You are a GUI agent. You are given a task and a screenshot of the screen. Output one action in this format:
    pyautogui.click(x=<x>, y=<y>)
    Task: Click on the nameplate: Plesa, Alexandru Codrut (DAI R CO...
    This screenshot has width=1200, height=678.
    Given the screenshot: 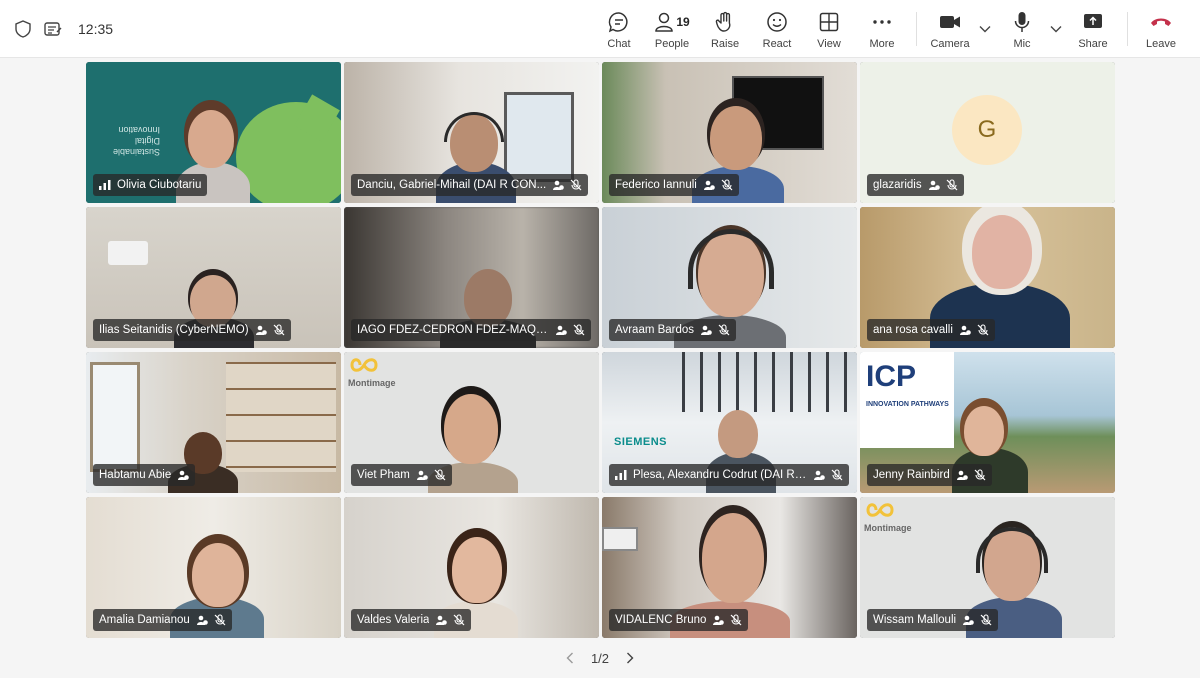 What is the action you would take?
    pyautogui.click(x=729, y=475)
    